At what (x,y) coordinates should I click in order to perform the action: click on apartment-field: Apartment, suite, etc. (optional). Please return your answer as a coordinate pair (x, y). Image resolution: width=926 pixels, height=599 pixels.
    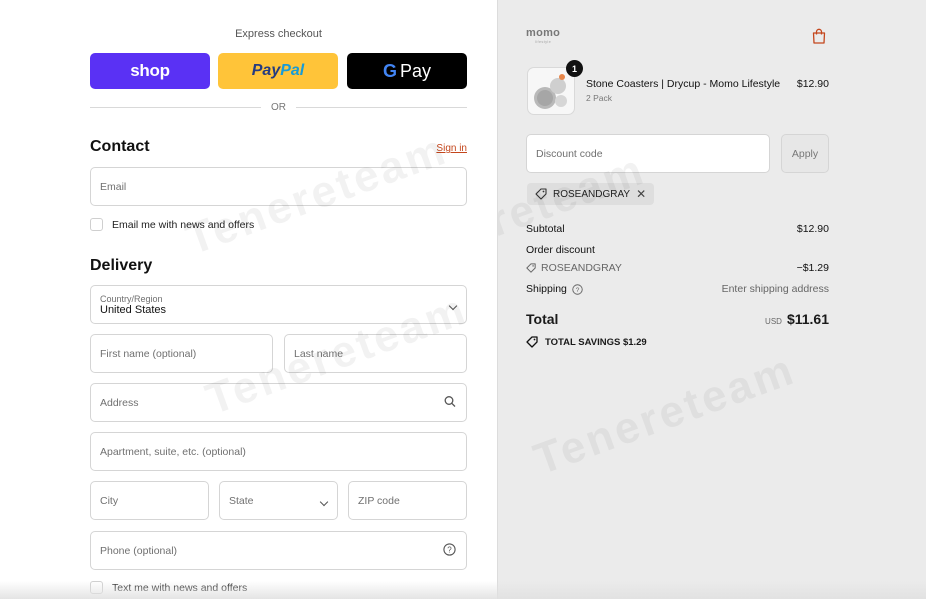
    Looking at the image, I should click on (278, 451).